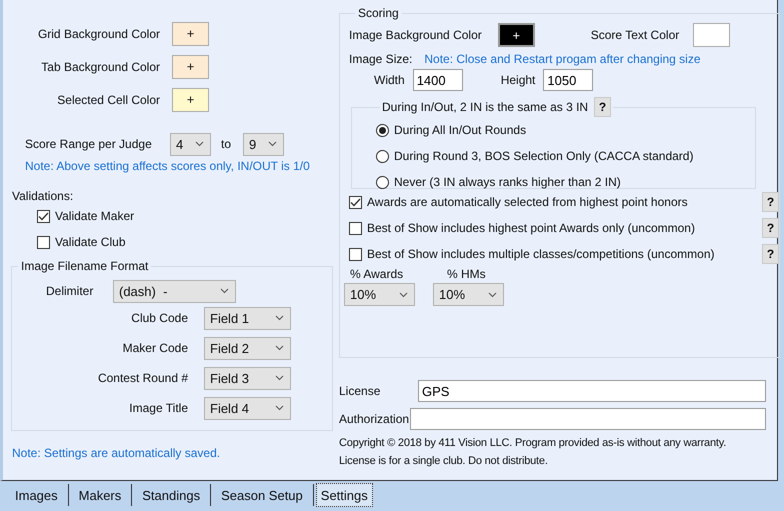 This screenshot has width=784, height=511. What do you see at coordinates (226, 144) in the screenshot?
I see `to-label: to` at bounding box center [226, 144].